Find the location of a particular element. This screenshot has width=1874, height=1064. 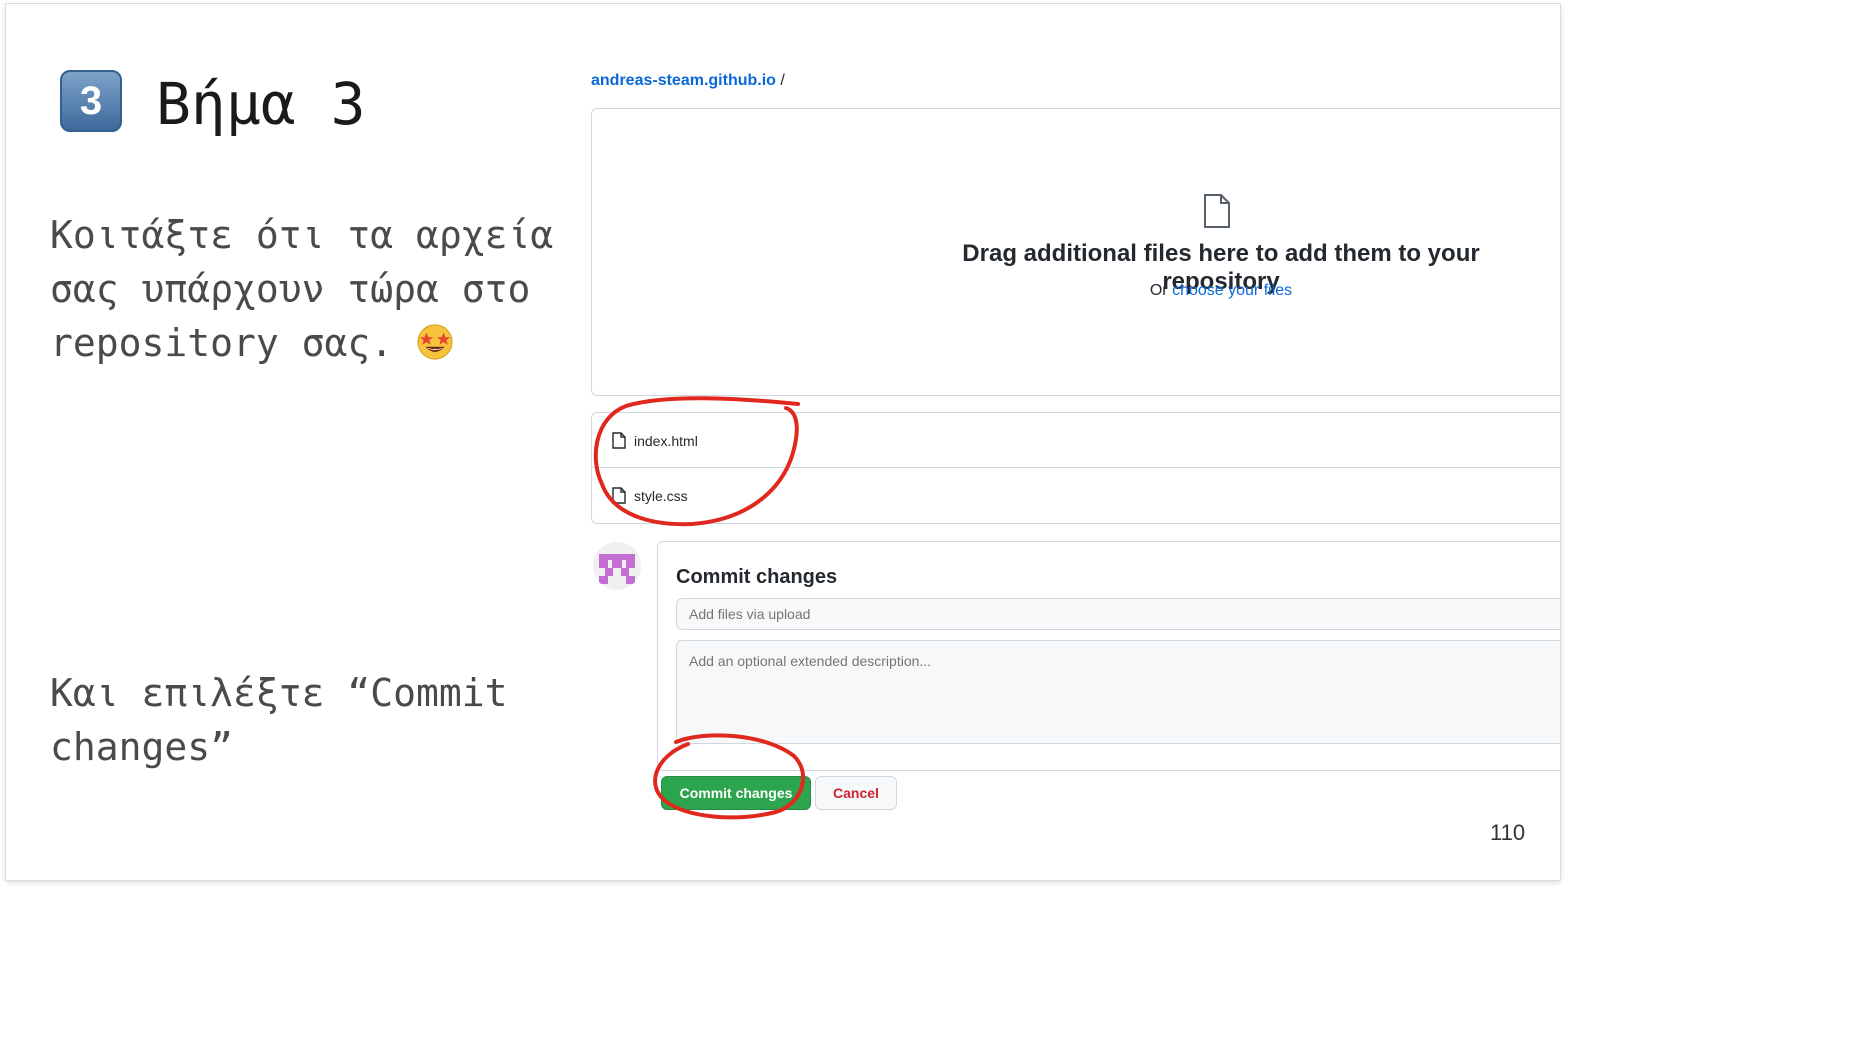

file-row: index.html is located at coordinates (1076, 440).